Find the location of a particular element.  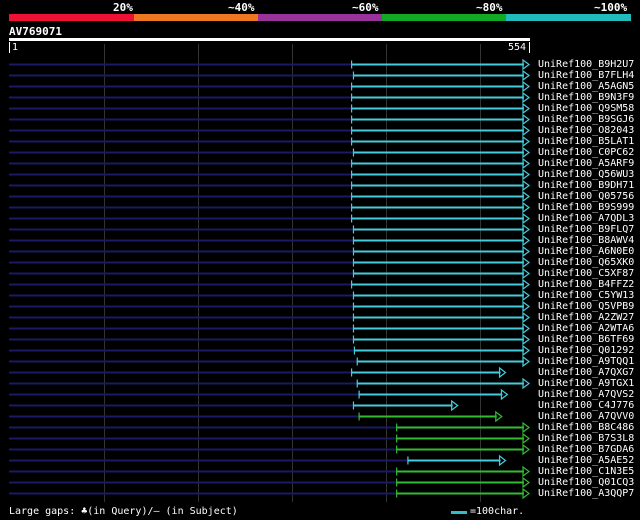

hit-label: UniRef100_Q05756 is located at coordinates (586, 196).